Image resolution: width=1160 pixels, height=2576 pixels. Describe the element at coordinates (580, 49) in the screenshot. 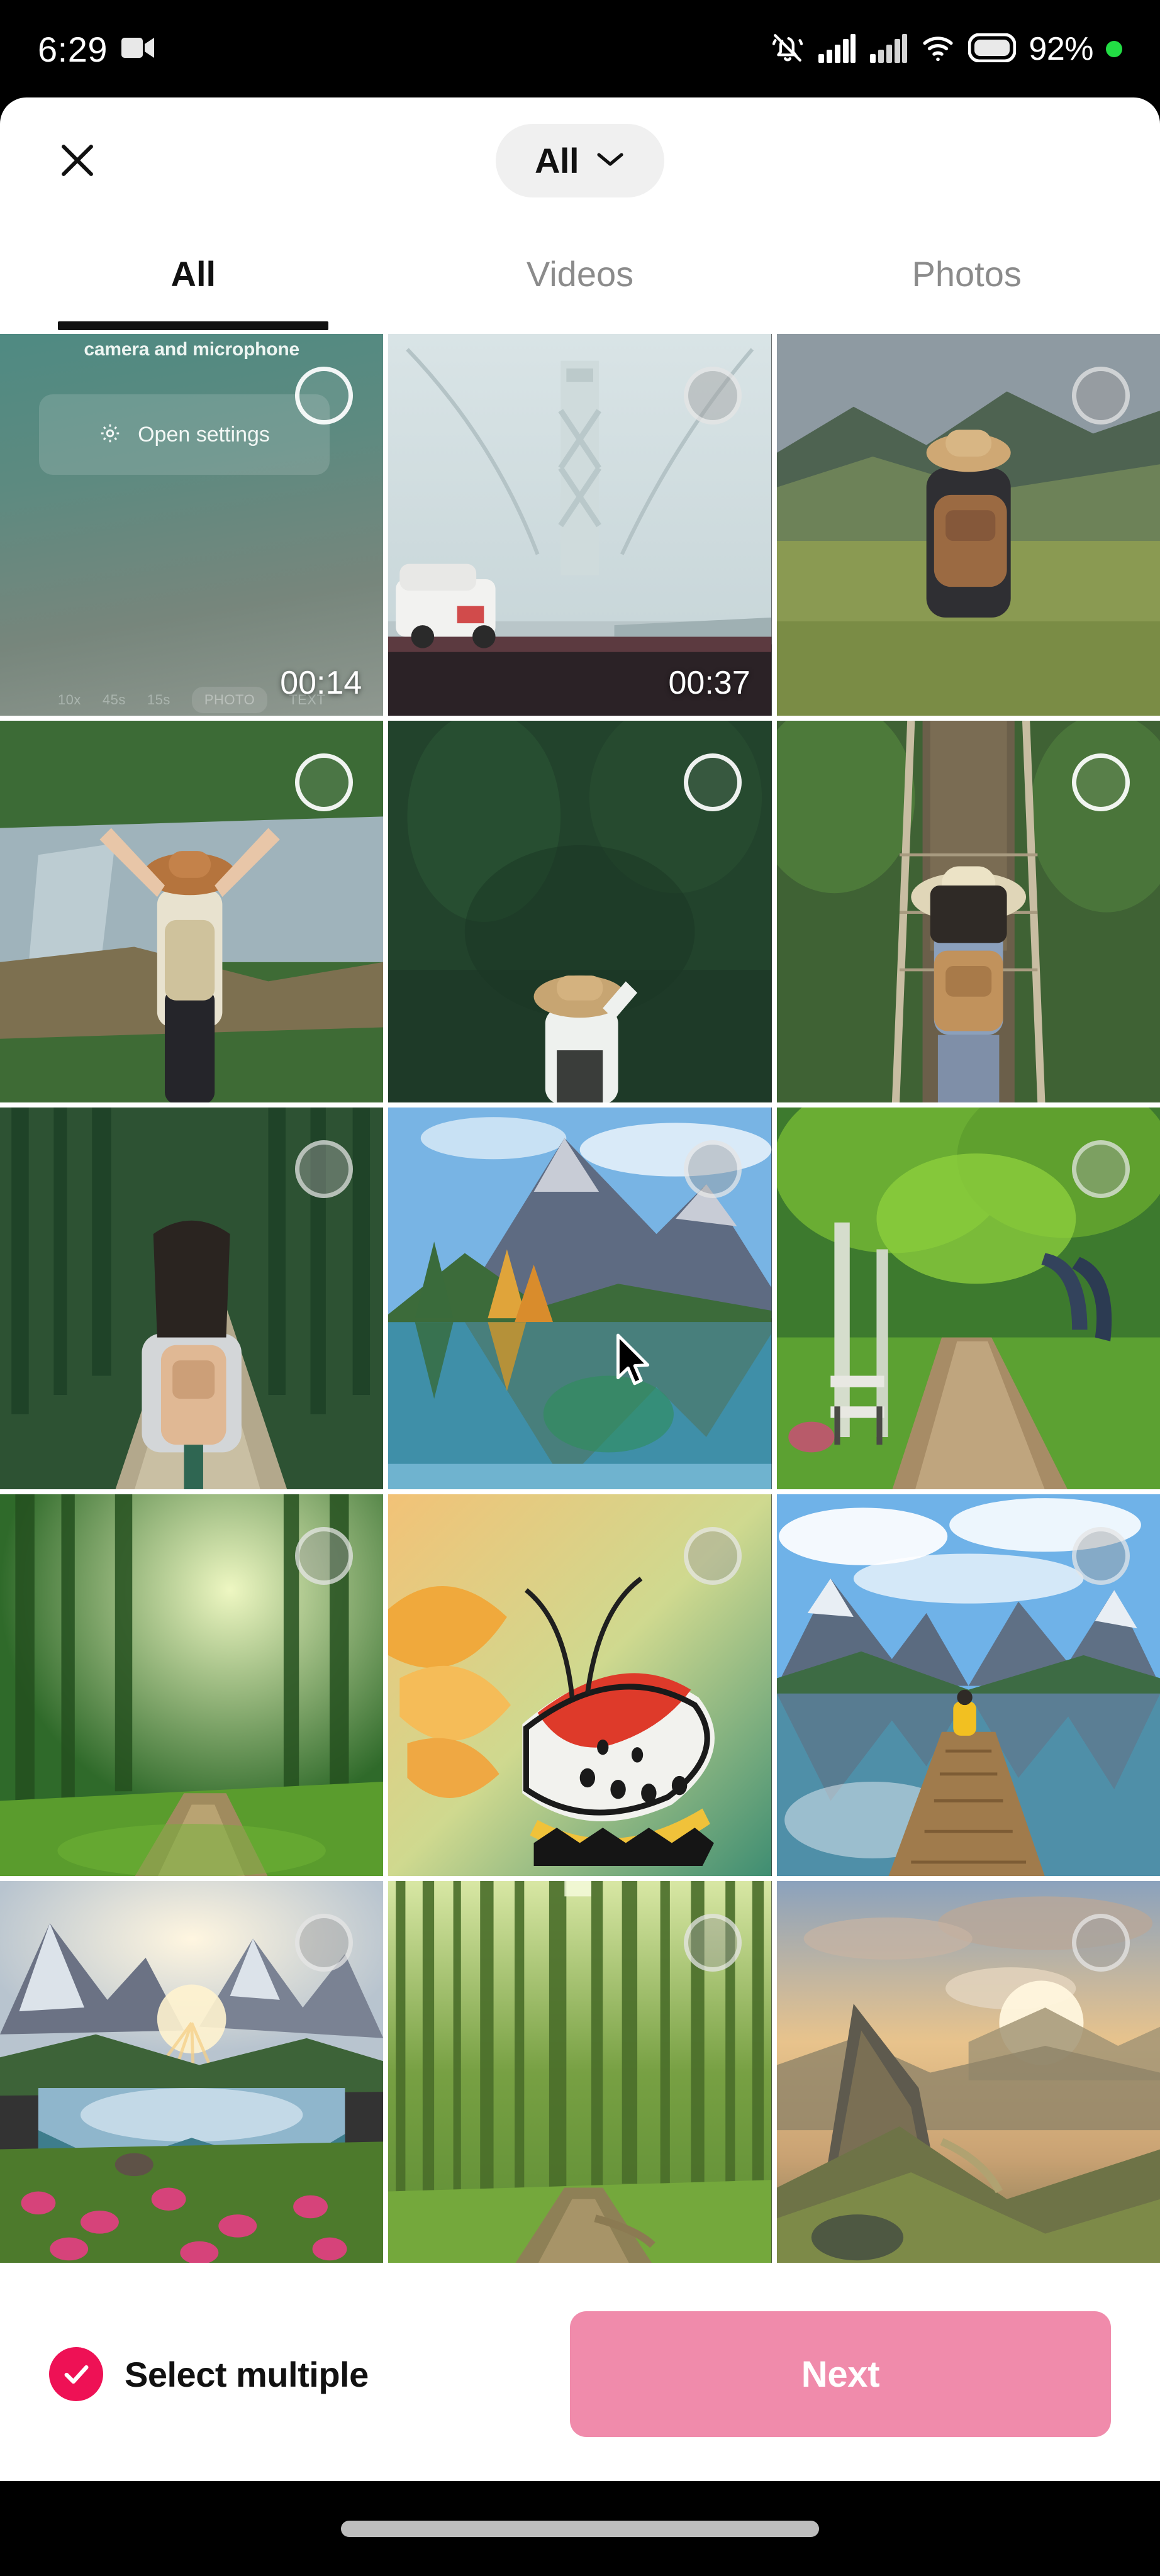

I see `status-bar: 6:29 92%` at that location.